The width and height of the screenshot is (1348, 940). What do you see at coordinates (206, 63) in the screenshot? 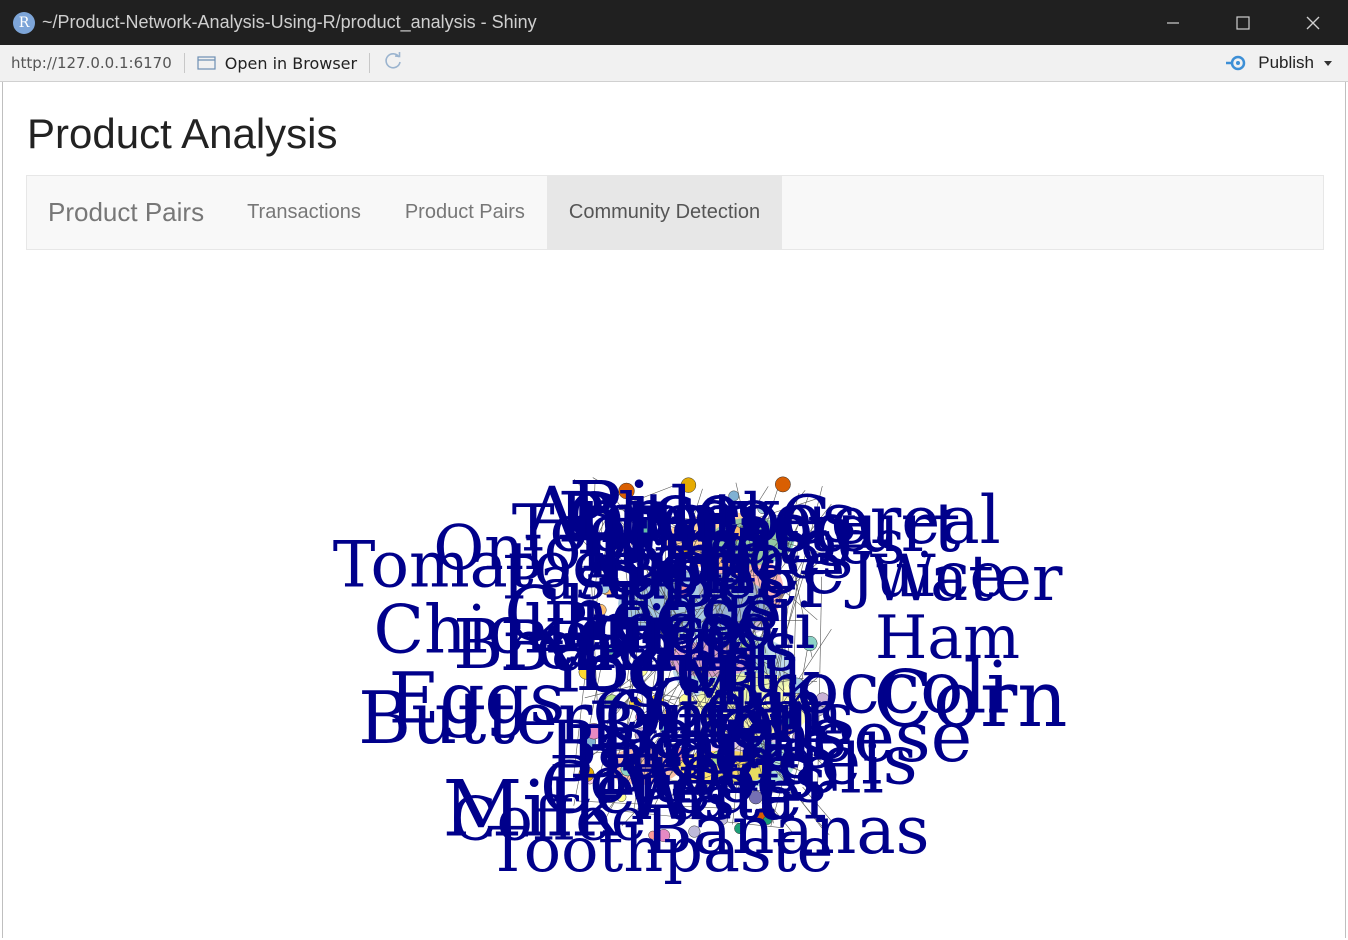
I see `open-in-browser-icon` at bounding box center [206, 63].